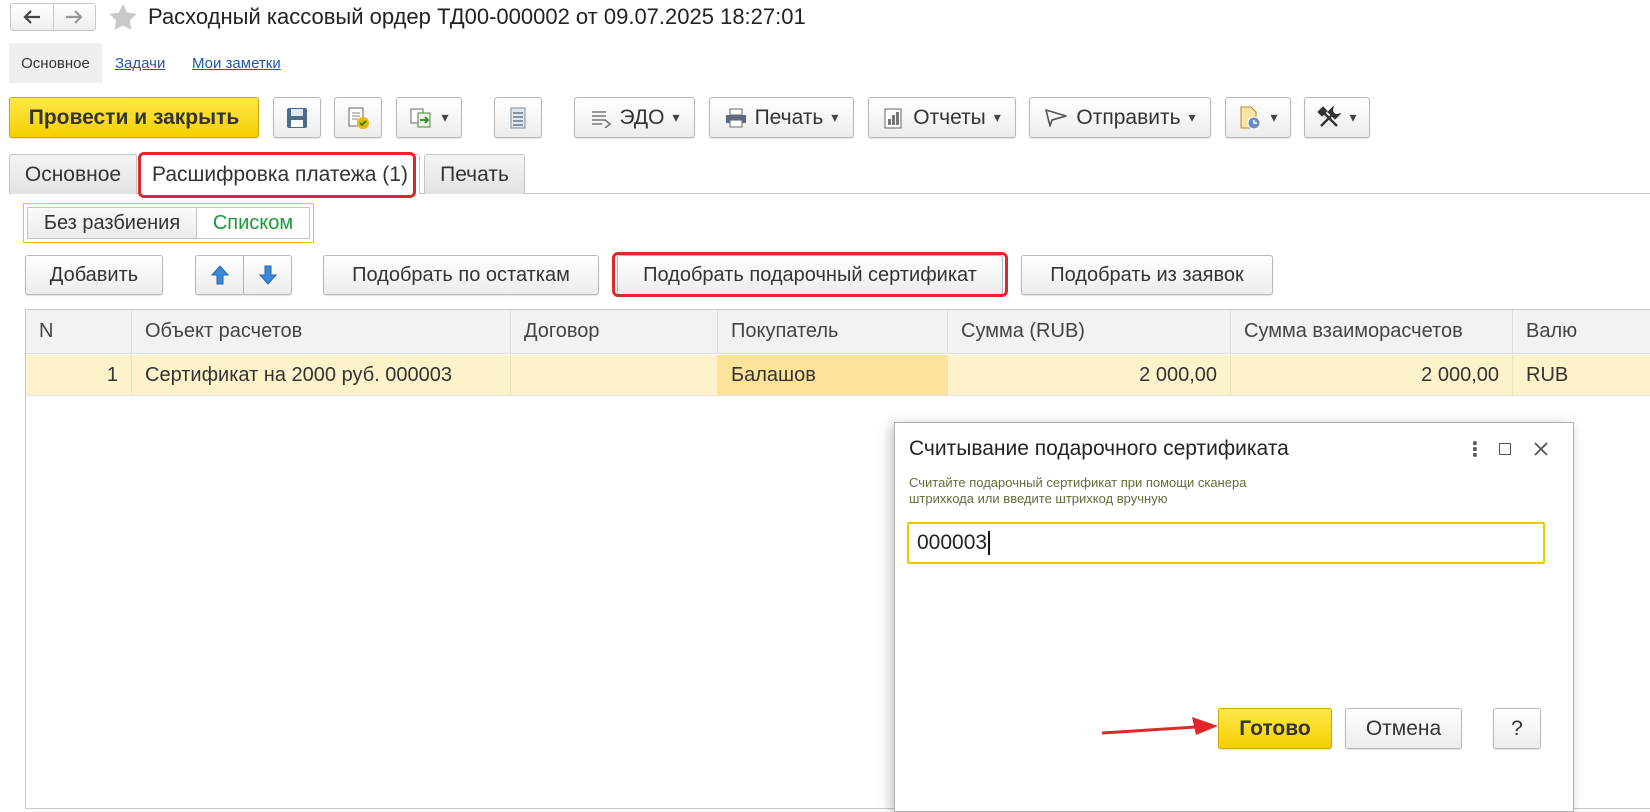  I want to click on dialog-hint-line2: штрихкода или введите штрихкод вручную, so click(1038, 498).